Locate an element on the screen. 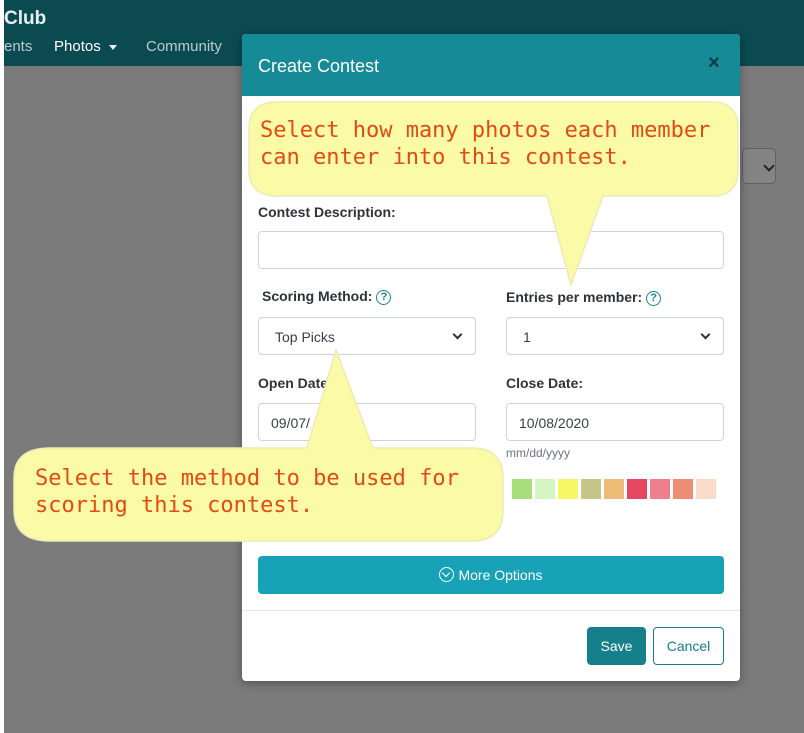  open-date-label: Open Date is located at coordinates (293, 383).